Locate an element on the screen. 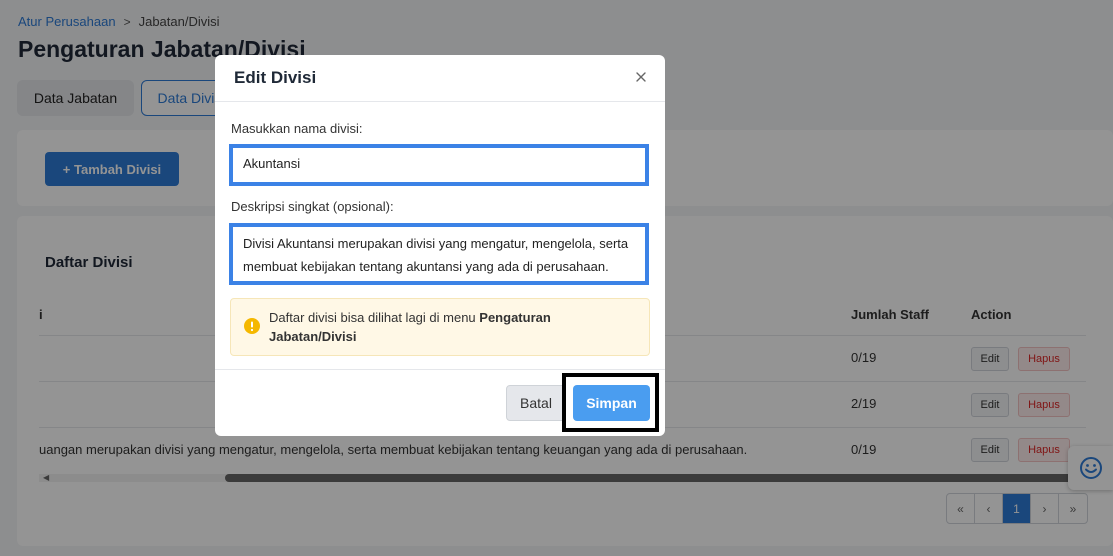  info-text: Daftar divisi bisa dilihat lagi di menu is located at coordinates (374, 317).